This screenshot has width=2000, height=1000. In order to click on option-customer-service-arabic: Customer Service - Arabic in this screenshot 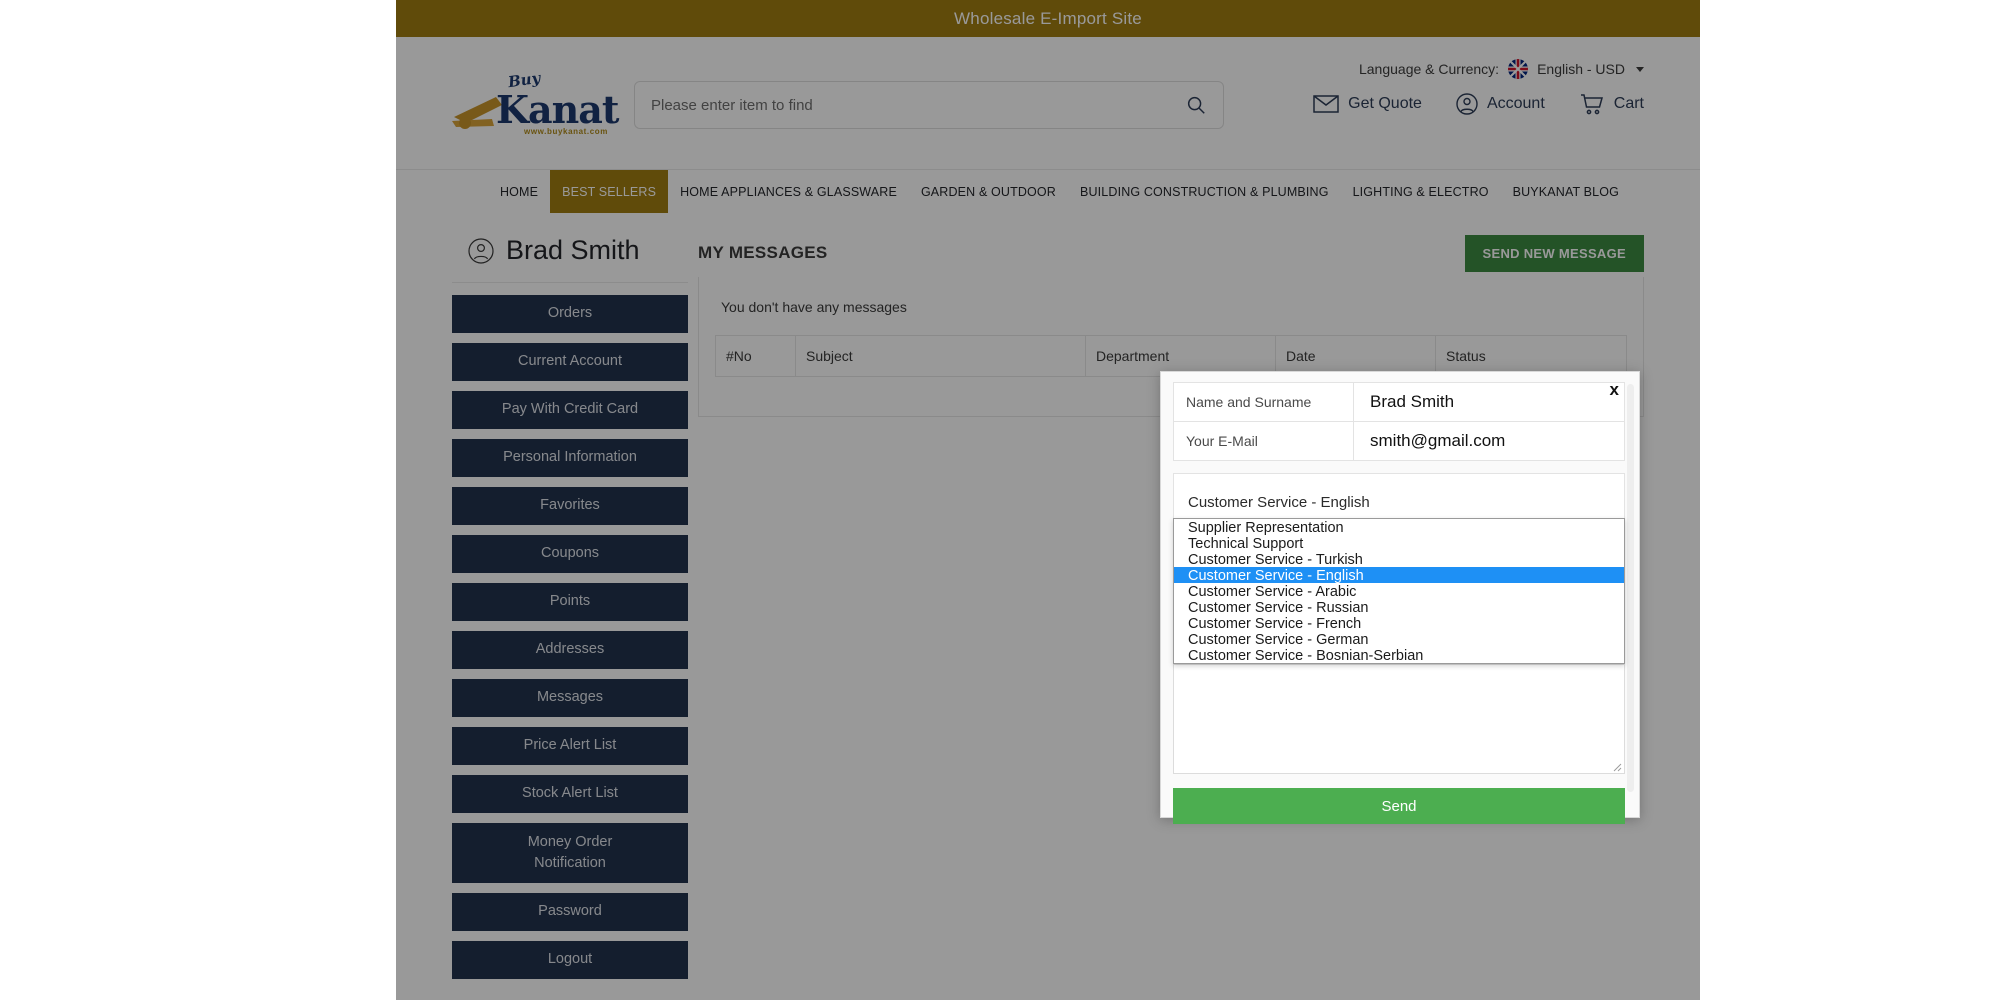, I will do `click(1399, 591)`.